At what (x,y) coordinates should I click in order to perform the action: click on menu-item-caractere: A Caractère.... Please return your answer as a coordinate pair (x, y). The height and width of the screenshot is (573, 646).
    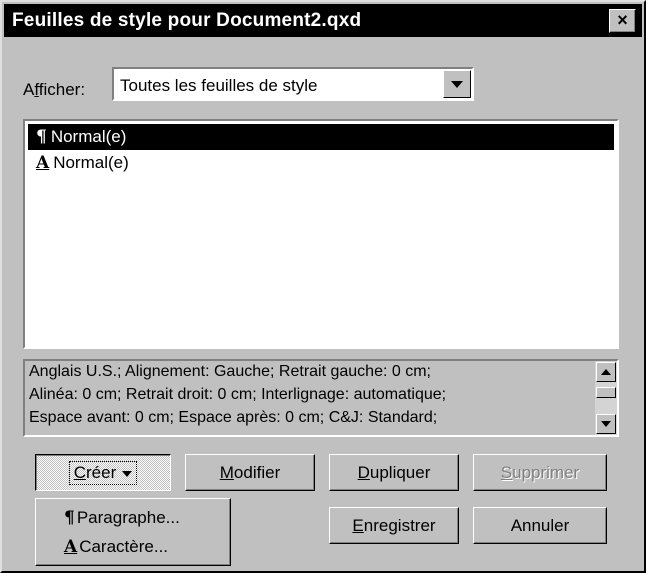
    Looking at the image, I should click on (116, 547).